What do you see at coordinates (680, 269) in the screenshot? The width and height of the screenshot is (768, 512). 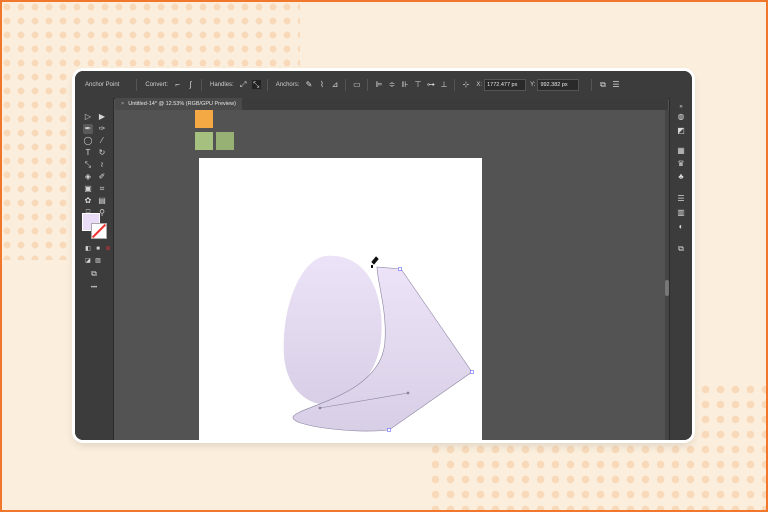 I see `panel-dock: » ◍ ◩ ▦ ♛ ♣ ☰ ▥ ◐ ⧉` at bounding box center [680, 269].